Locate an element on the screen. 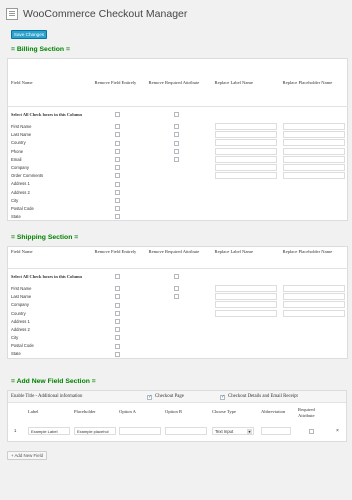  table-row: Email is located at coordinates (178, 159).